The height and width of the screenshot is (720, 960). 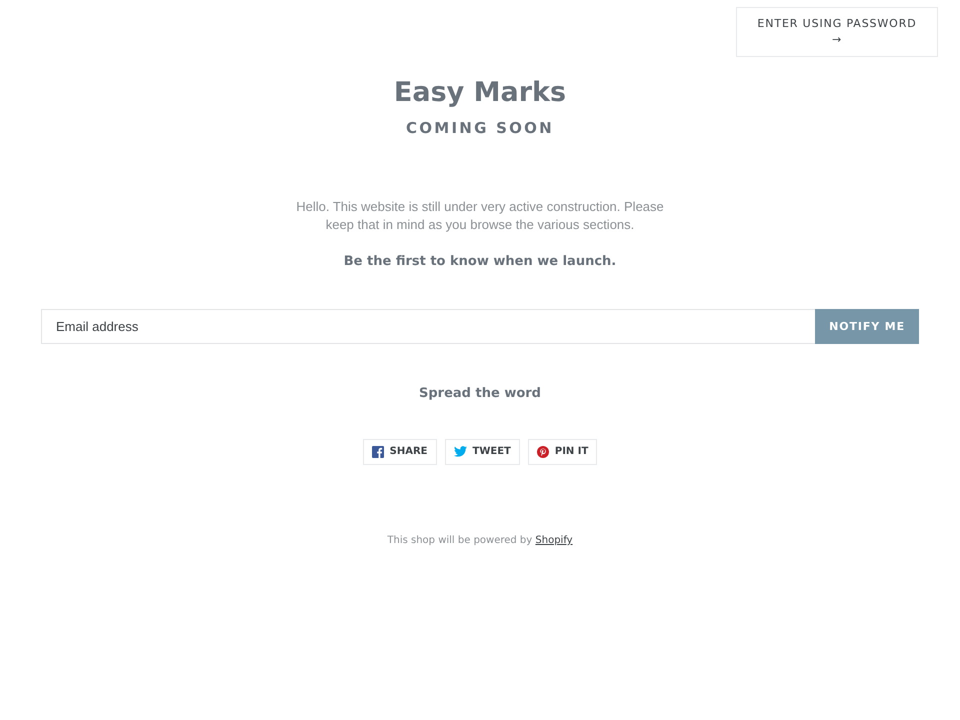 I want to click on intro-text: Hello. This website is still under very active construction. Please keep that in mind as you browse the various sections., so click(x=480, y=216).